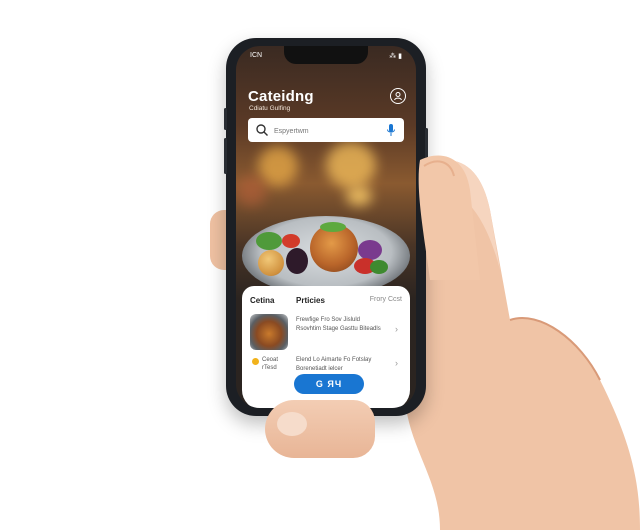  What do you see at coordinates (291, 241) in the screenshot?
I see `food-tomato` at bounding box center [291, 241].